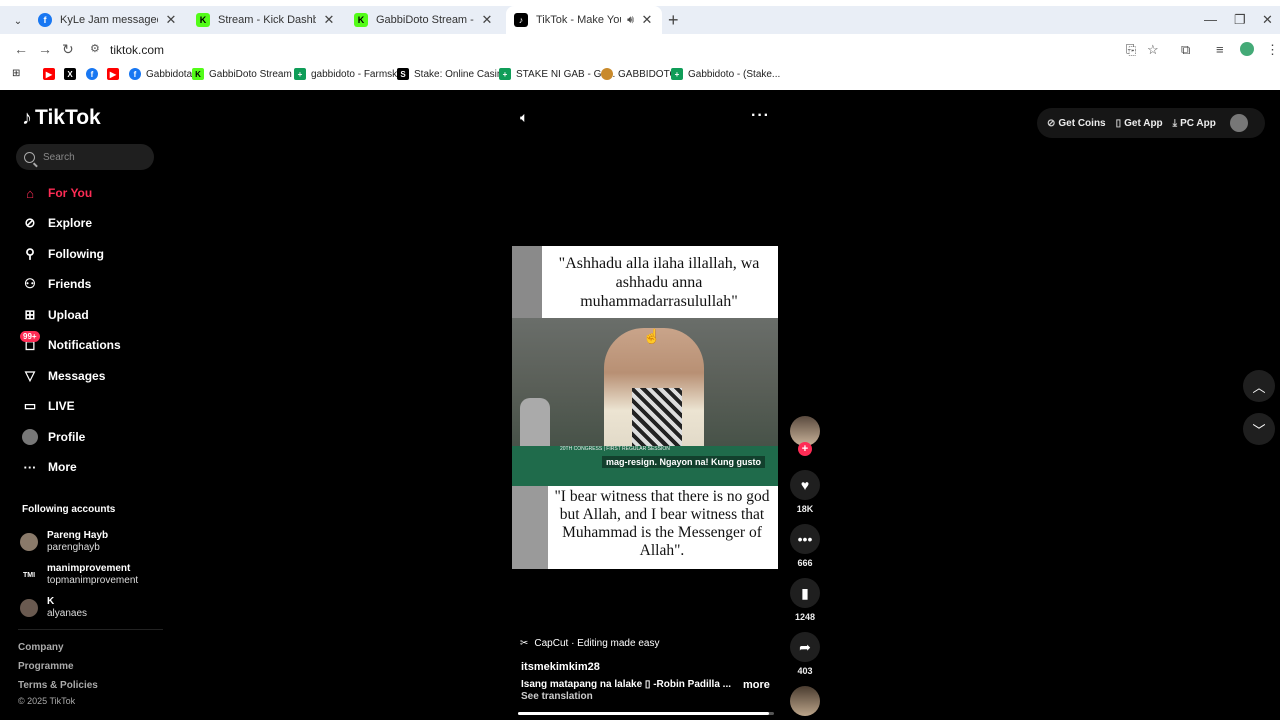  Describe the element at coordinates (1272, 50) in the screenshot. I see `menu-icon: ⋮` at that location.